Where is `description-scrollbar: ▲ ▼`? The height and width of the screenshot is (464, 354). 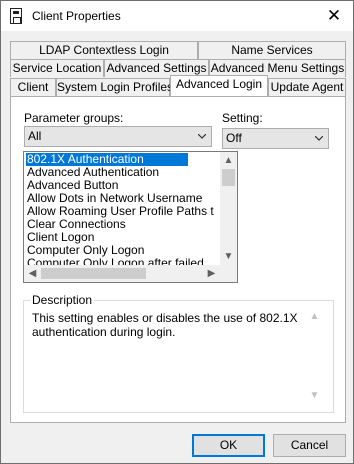
description-scrollbar: ▲ ▼ is located at coordinates (314, 356).